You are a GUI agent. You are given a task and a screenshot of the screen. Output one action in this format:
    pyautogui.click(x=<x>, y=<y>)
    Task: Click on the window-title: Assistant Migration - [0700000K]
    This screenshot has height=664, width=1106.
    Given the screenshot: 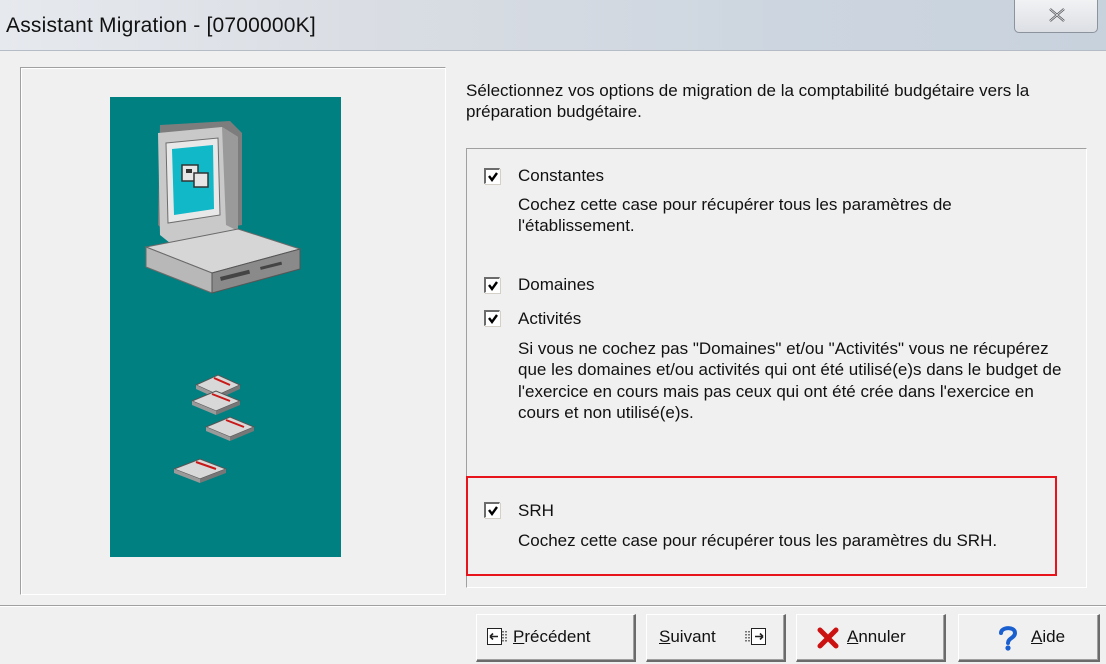 What is the action you would take?
    pyautogui.click(x=161, y=25)
    